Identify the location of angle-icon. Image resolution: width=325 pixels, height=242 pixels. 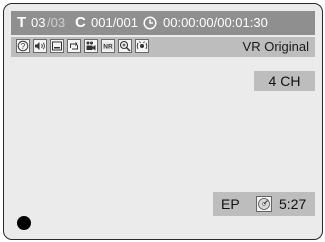
(91, 46).